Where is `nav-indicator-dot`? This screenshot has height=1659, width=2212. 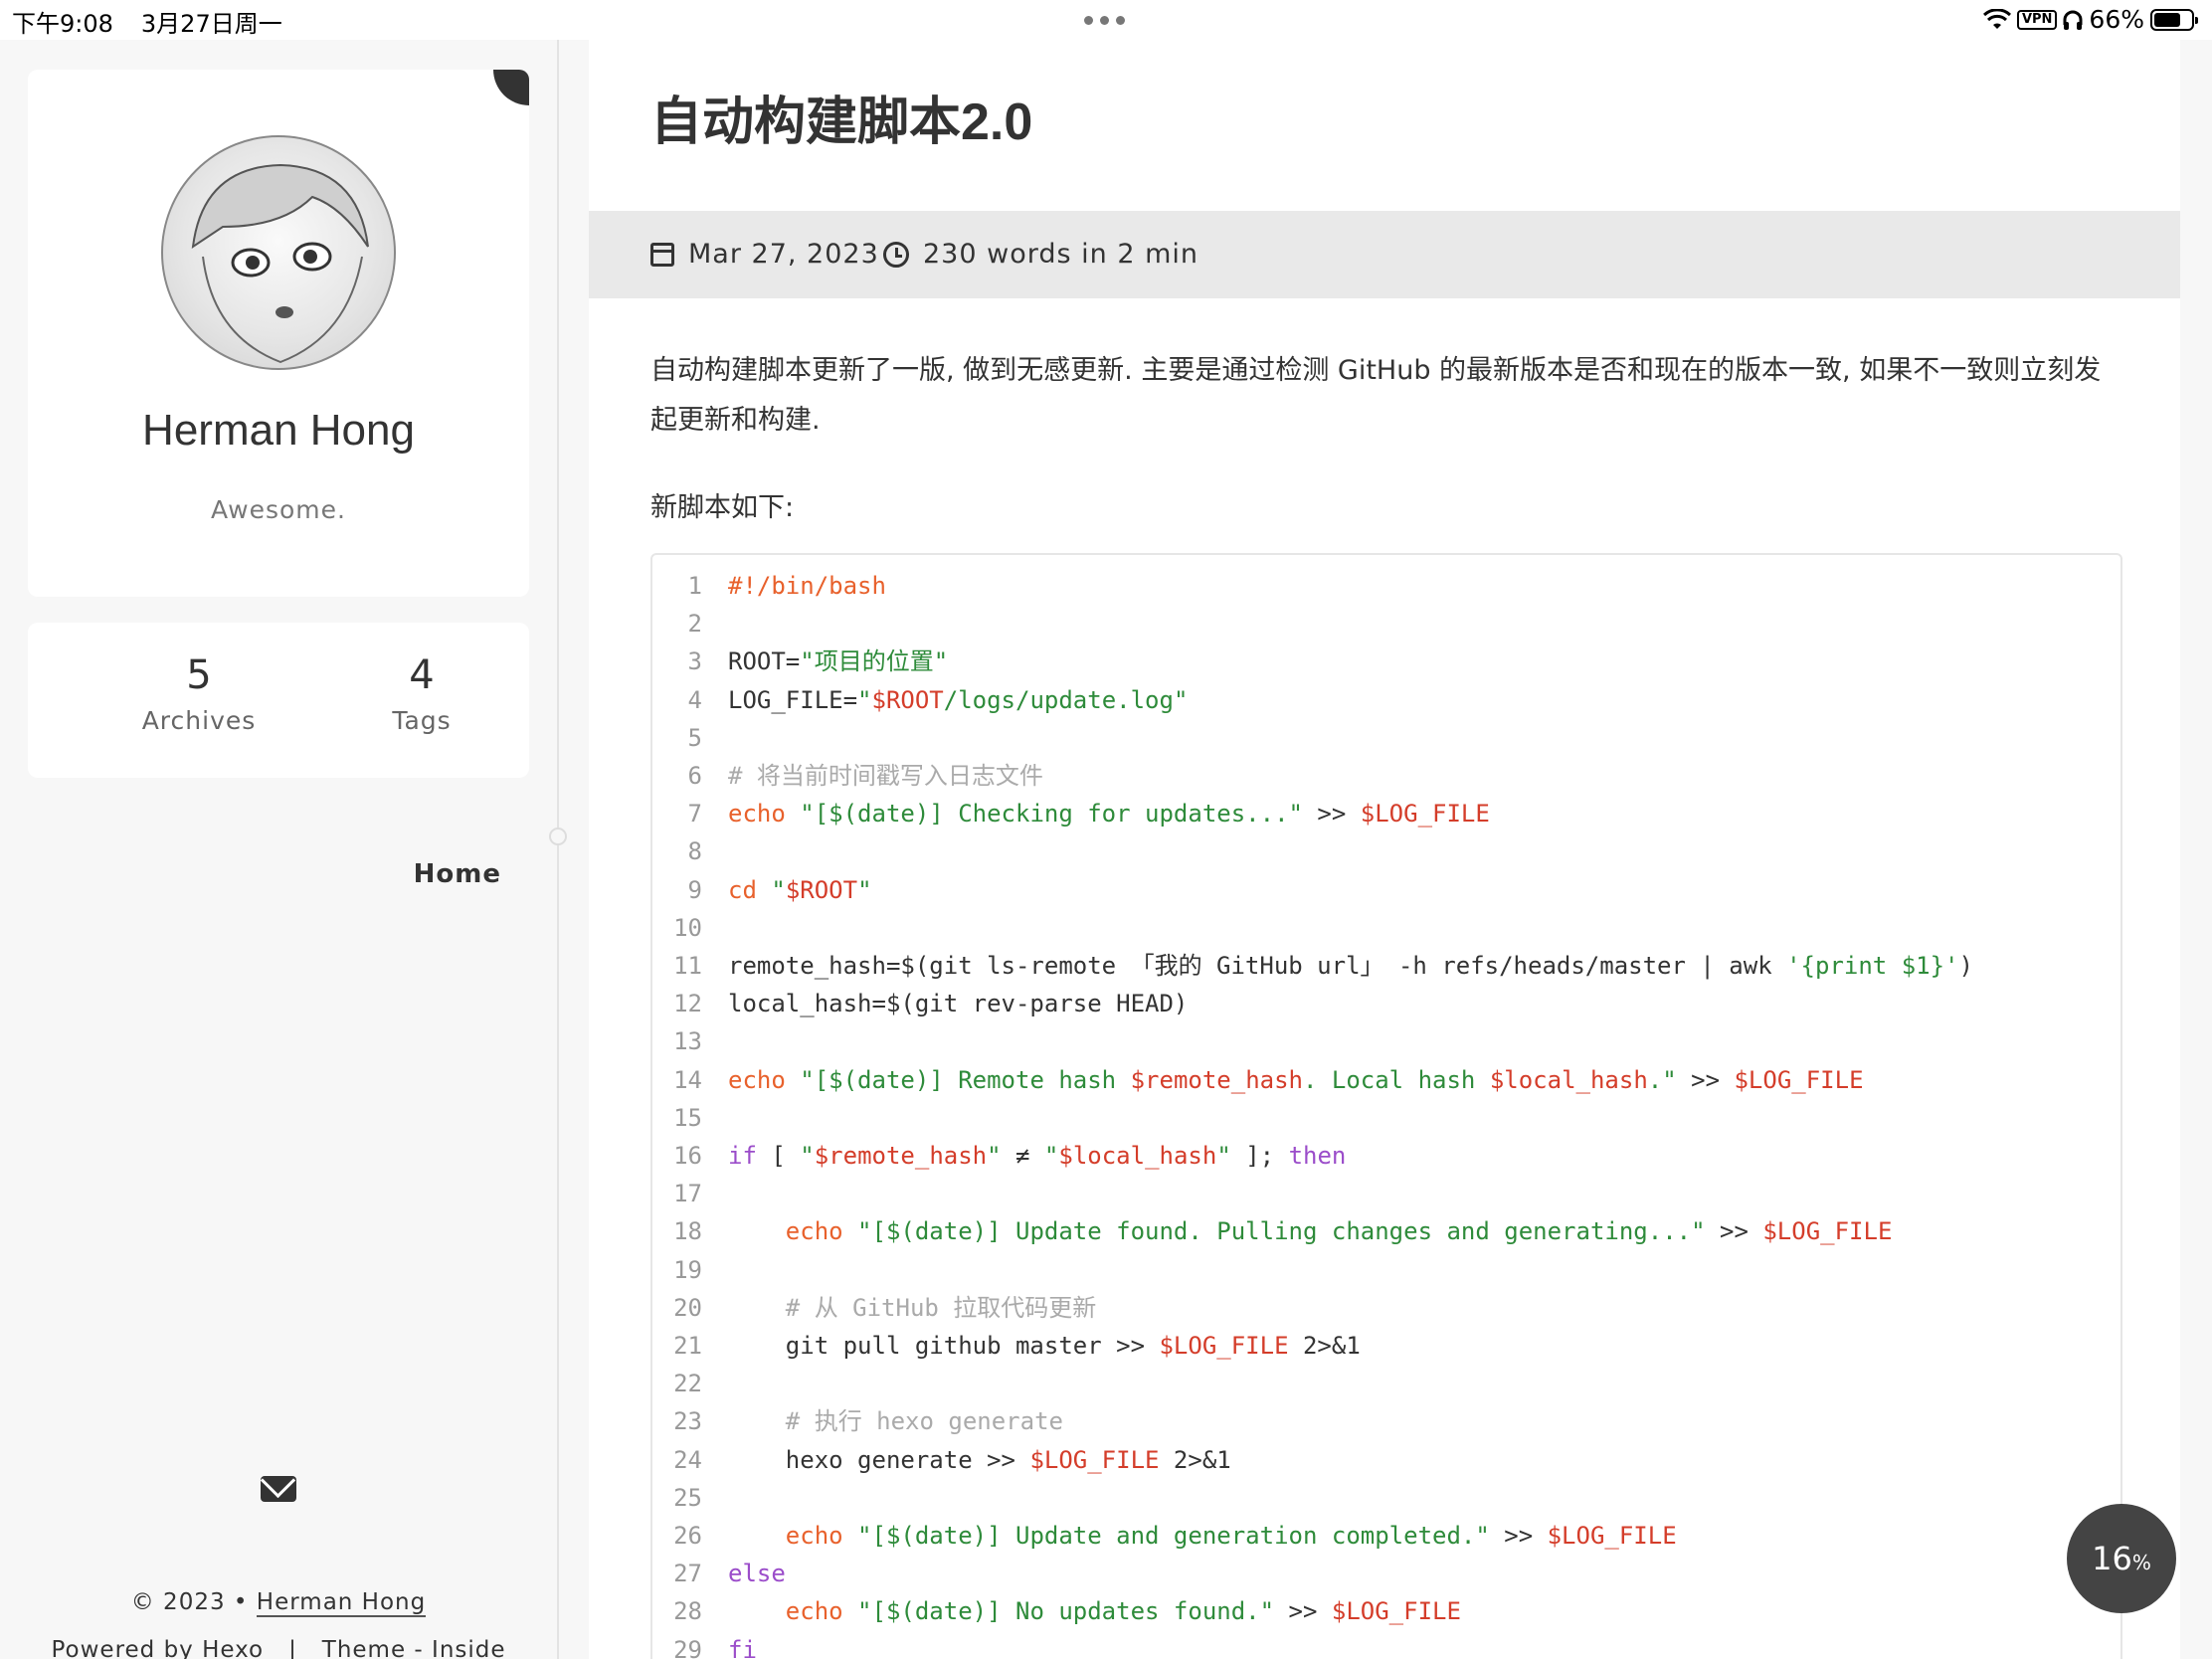
nav-indicator-dot is located at coordinates (558, 836).